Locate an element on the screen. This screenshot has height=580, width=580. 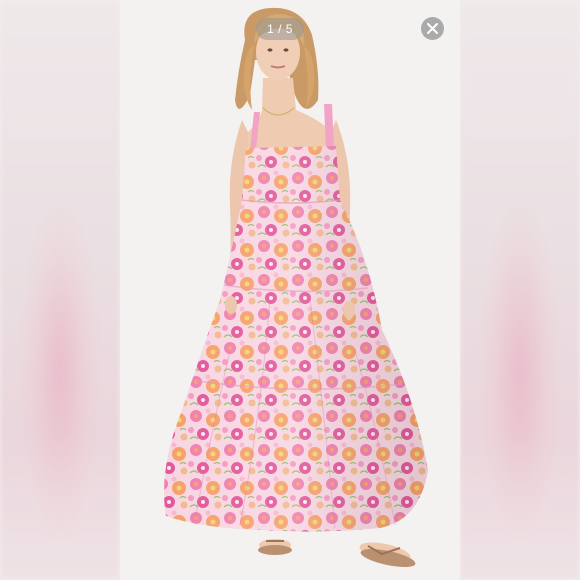
image-counter-label: 1 / 5 is located at coordinates (280, 29).